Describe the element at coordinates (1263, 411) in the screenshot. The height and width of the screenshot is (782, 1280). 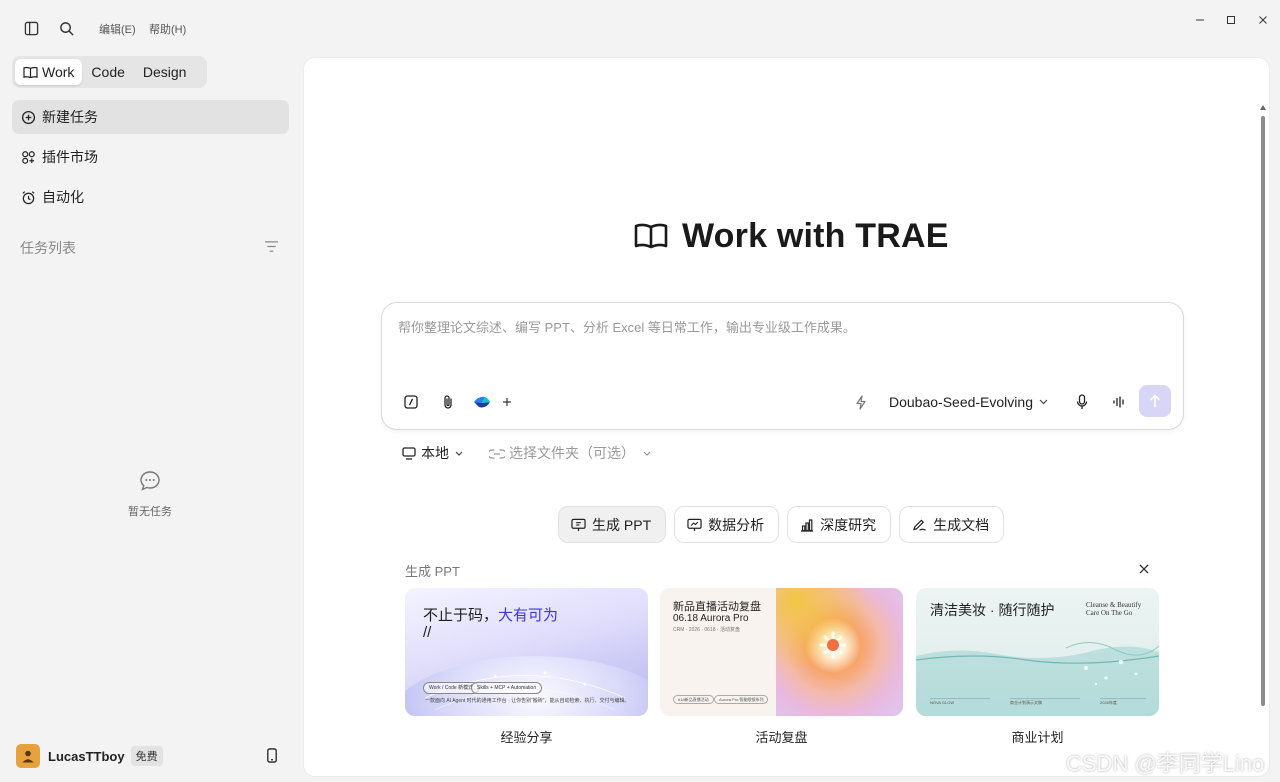
I see `scrollbar` at that location.